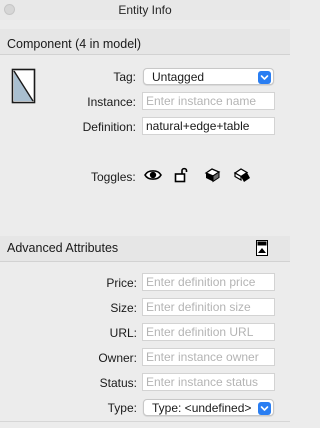  I want to click on component-icon, so click(23, 86).